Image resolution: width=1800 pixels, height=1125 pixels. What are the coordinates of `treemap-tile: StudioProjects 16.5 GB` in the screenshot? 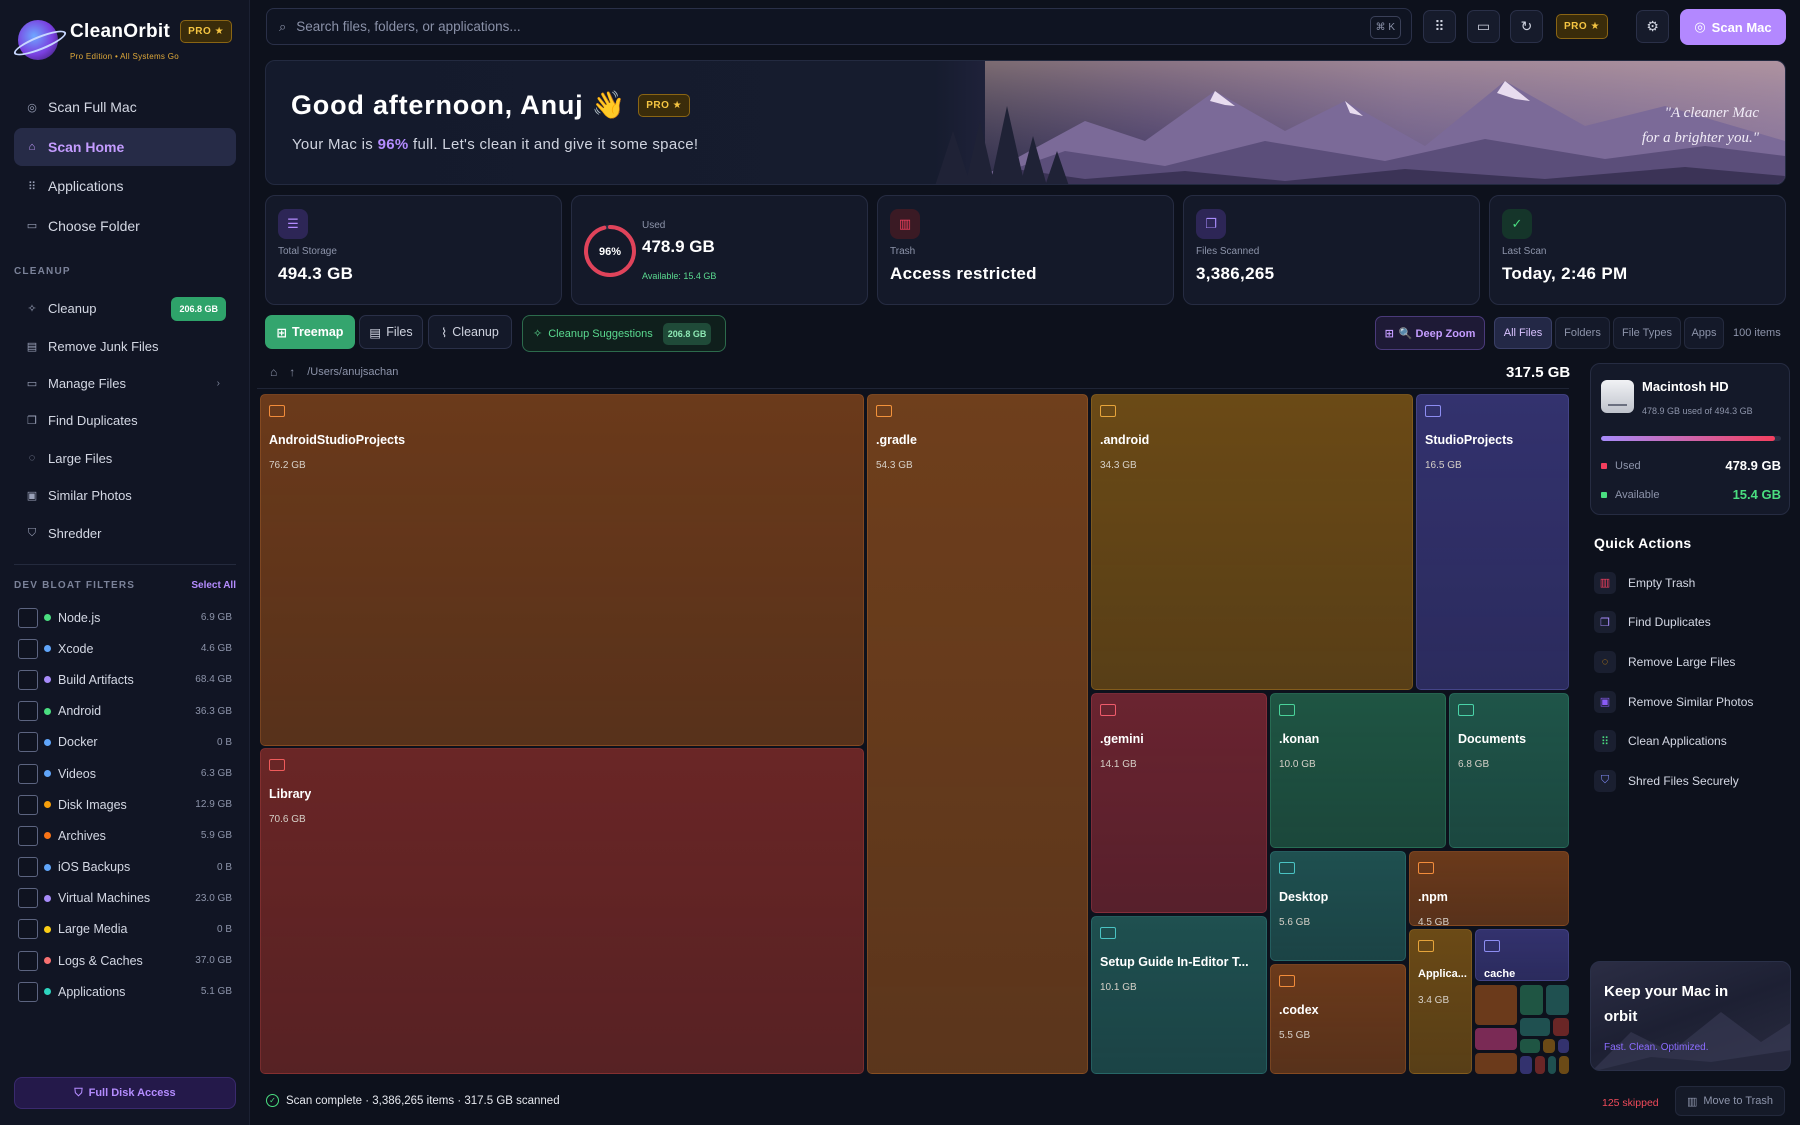 It's located at (1492, 542).